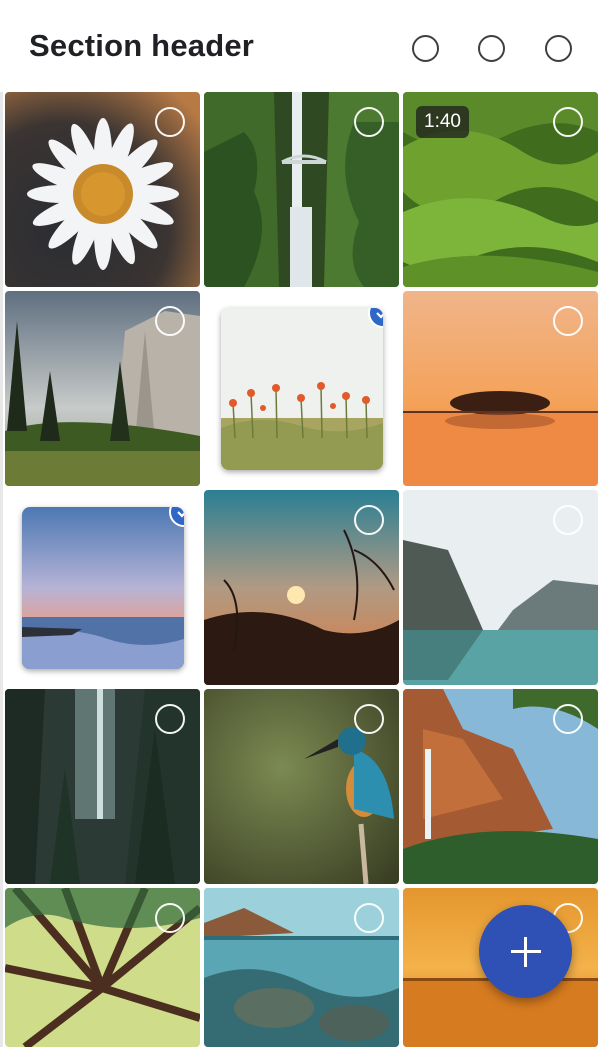 Image resolution: width=600 pixels, height=1047 pixels. I want to click on poppy-image, so click(302, 389).